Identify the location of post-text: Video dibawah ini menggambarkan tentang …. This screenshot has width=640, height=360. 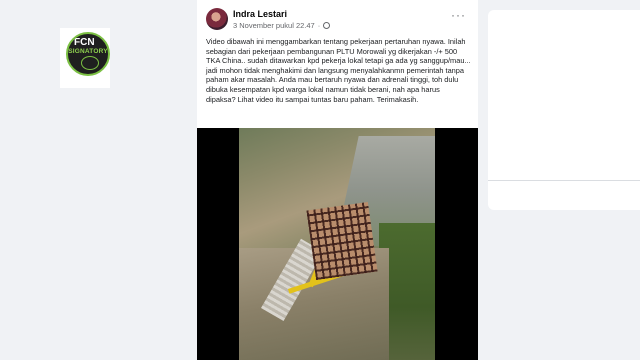
(338, 70).